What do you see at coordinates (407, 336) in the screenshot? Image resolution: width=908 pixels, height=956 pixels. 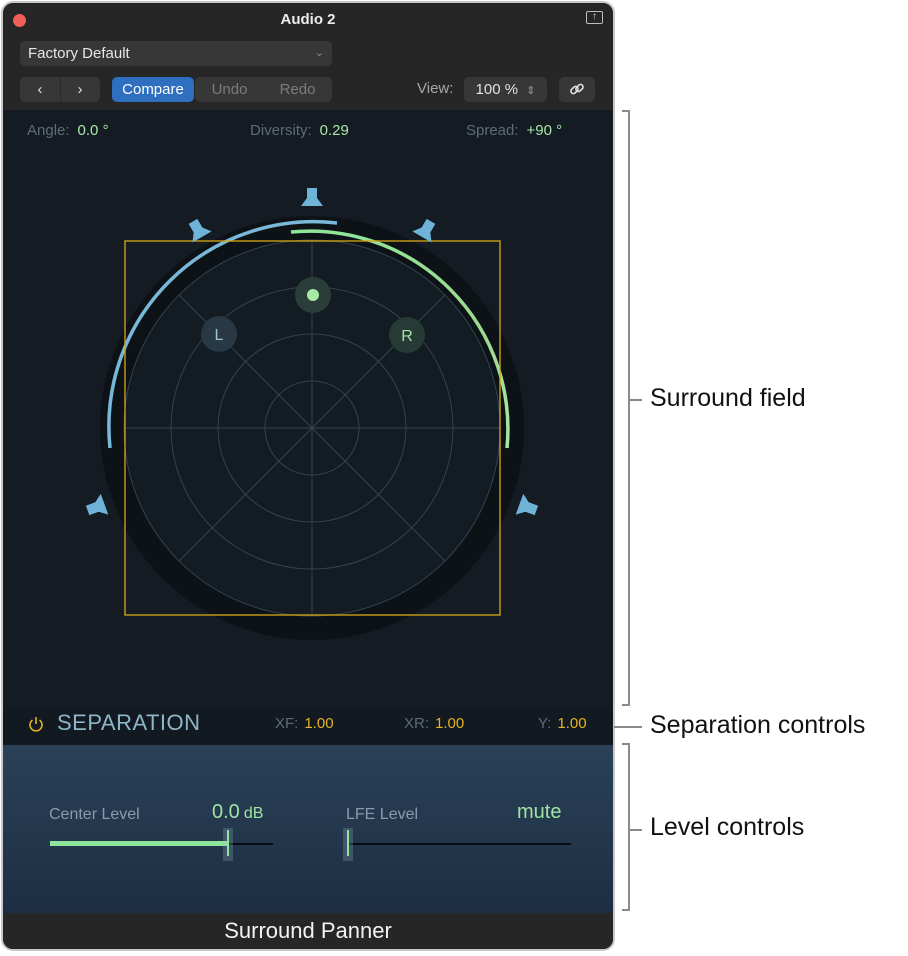 I see `channel-r-label: R` at bounding box center [407, 336].